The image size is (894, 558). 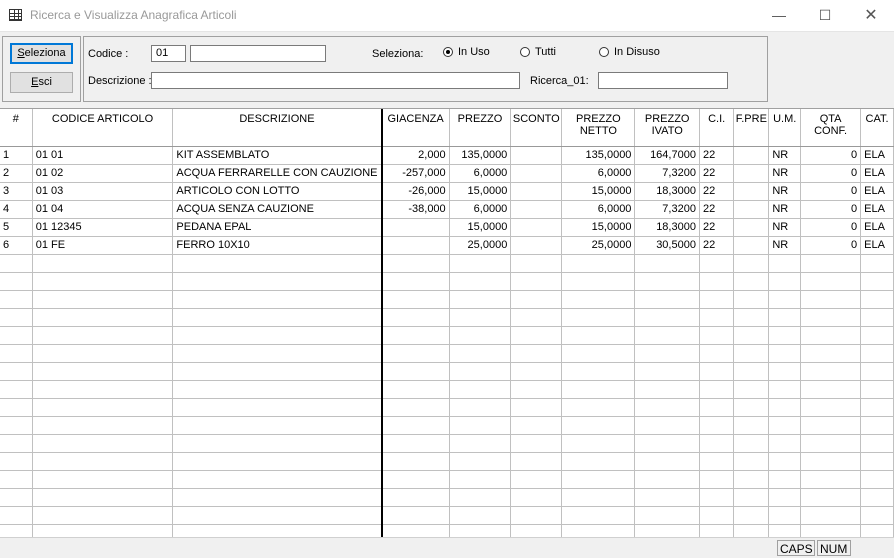 What do you see at coordinates (415, 155) in the screenshot?
I see `table-cell: 2,000` at bounding box center [415, 155].